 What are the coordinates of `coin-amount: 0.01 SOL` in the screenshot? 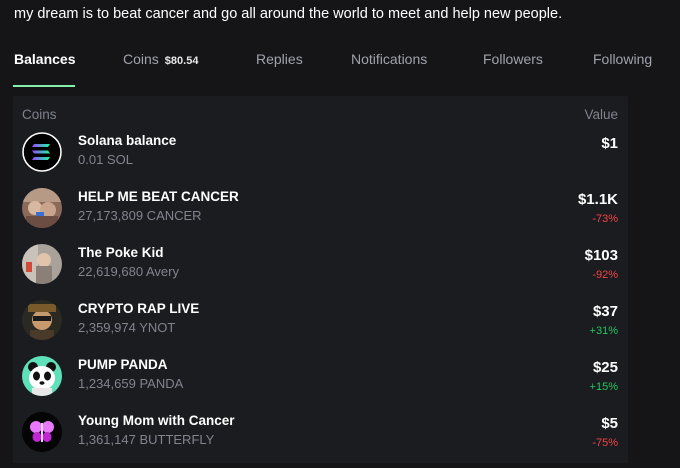 It's located at (105, 159).